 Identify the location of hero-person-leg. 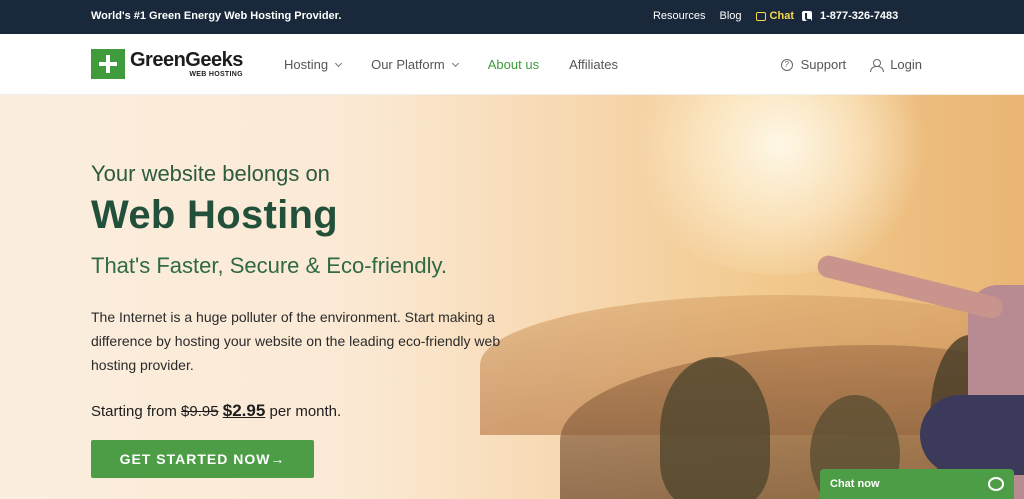
(972, 435).